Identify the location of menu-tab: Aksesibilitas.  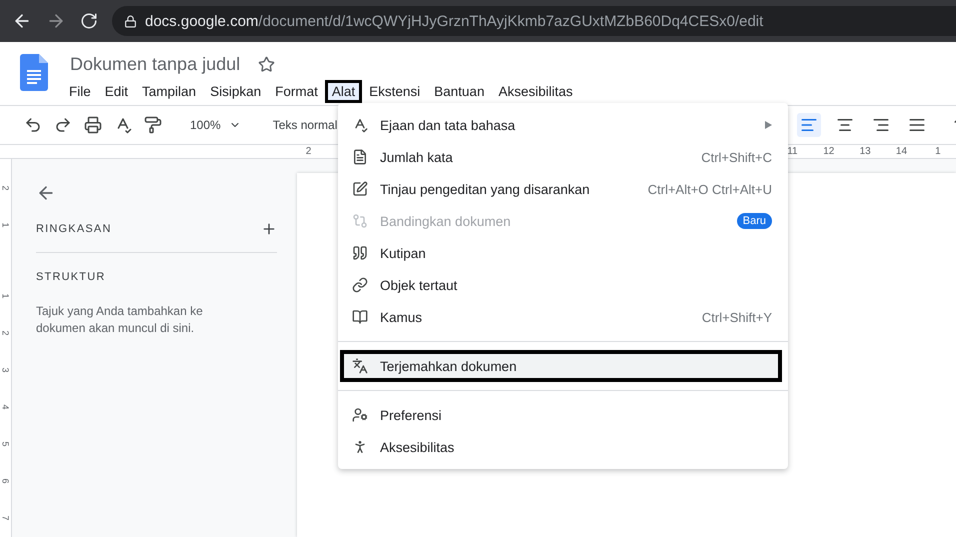
(535, 91).